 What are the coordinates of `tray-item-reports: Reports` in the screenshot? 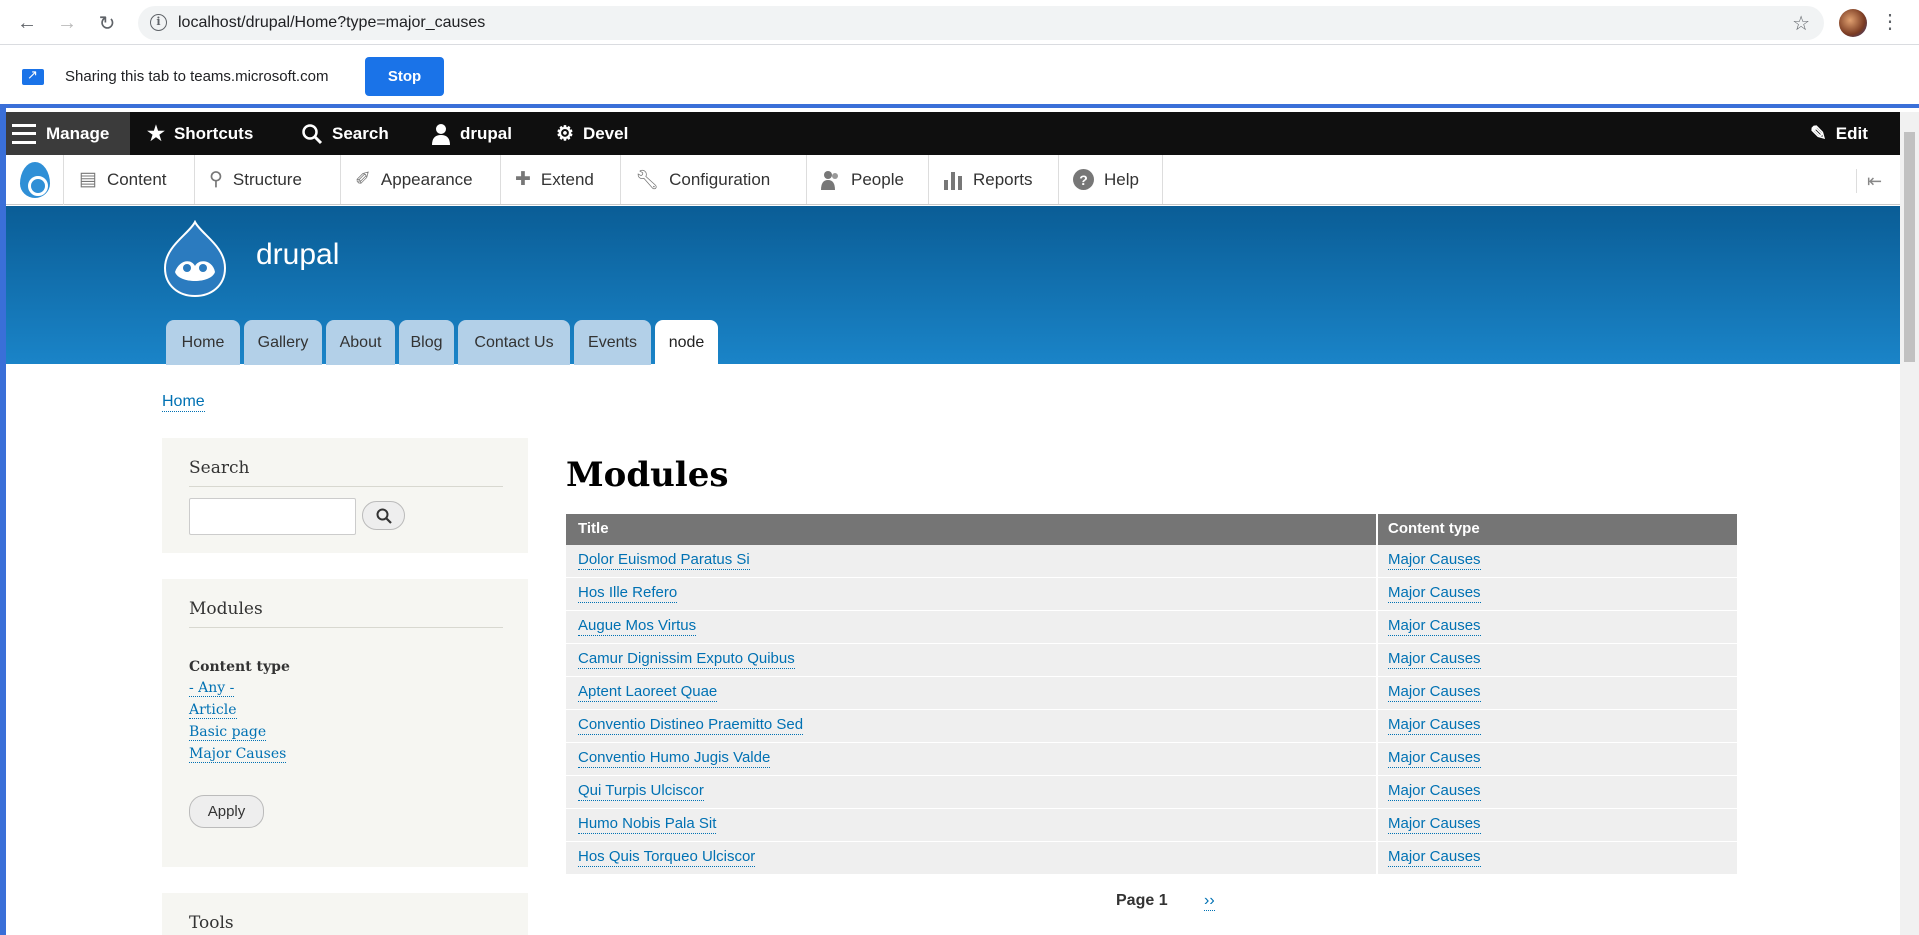 It's located at (994, 179).